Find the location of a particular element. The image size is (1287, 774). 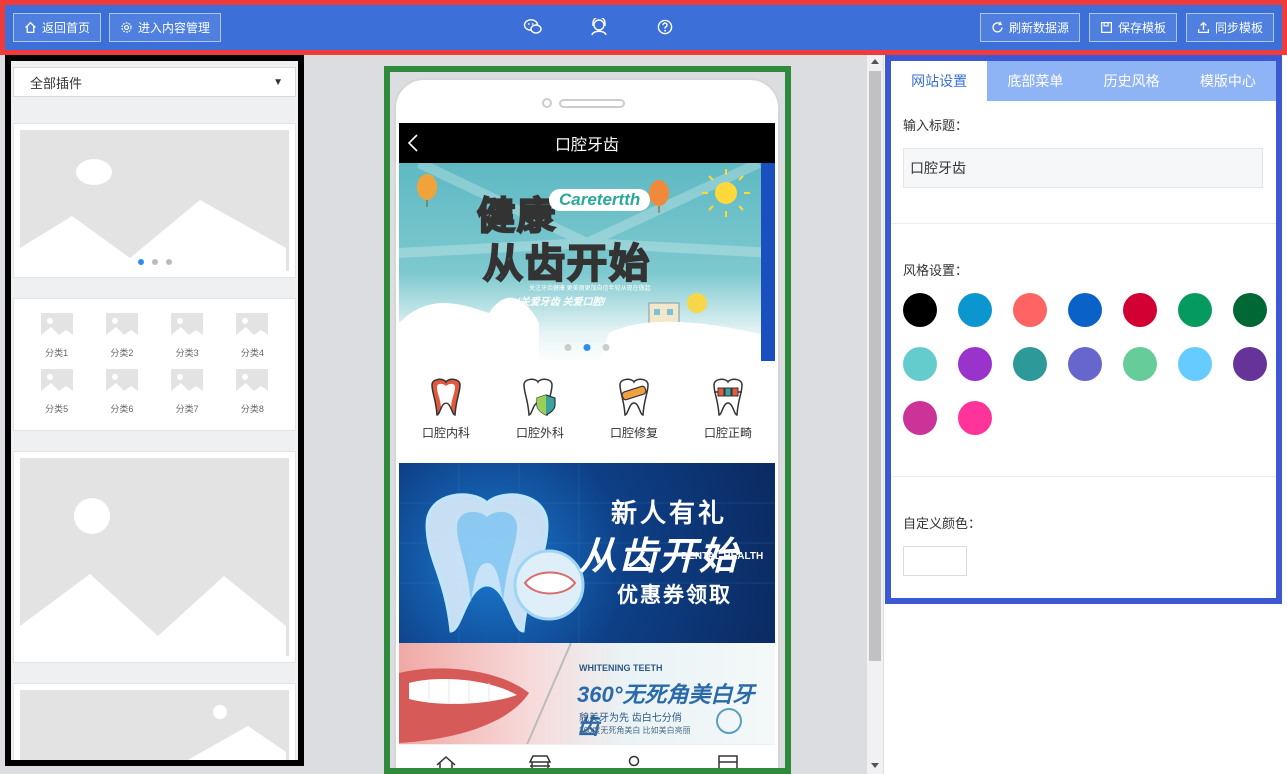

tab-bottom-menu: 底部菜单 is located at coordinates (1035, 81).